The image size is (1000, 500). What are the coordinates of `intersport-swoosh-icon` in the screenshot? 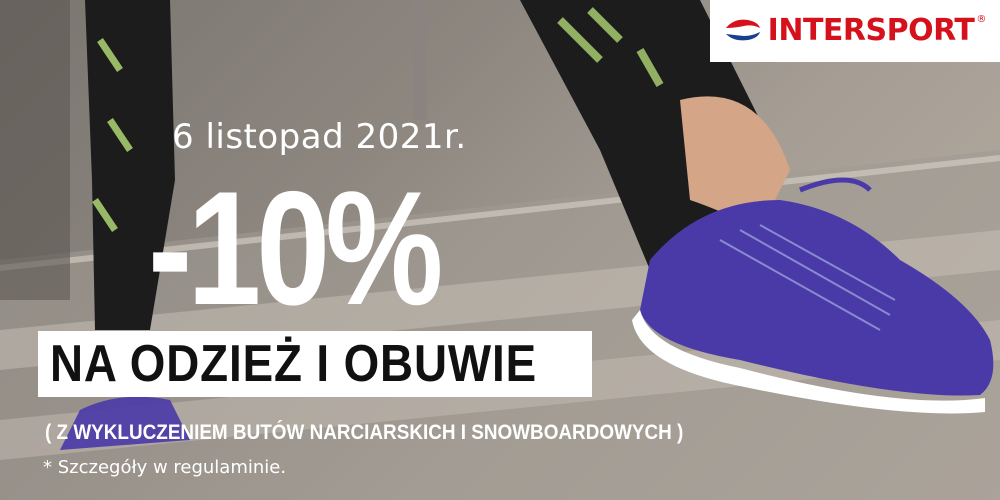 It's located at (742, 30).